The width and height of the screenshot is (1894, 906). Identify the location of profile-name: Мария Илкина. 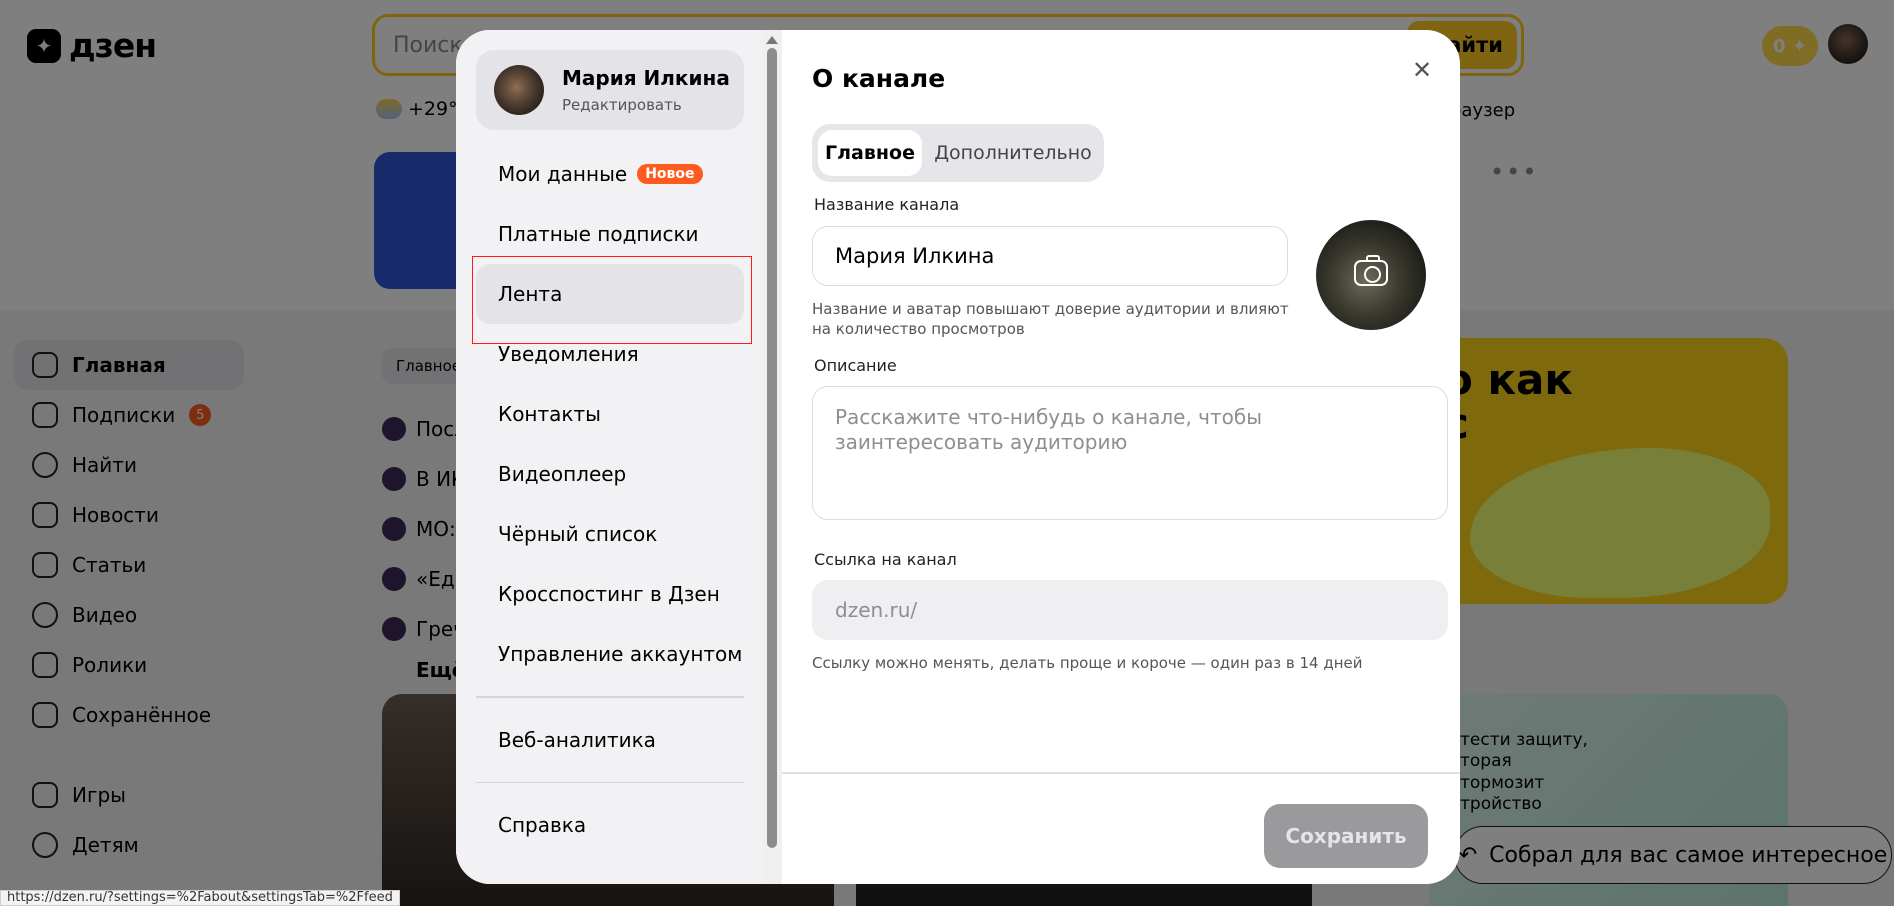
(646, 78).